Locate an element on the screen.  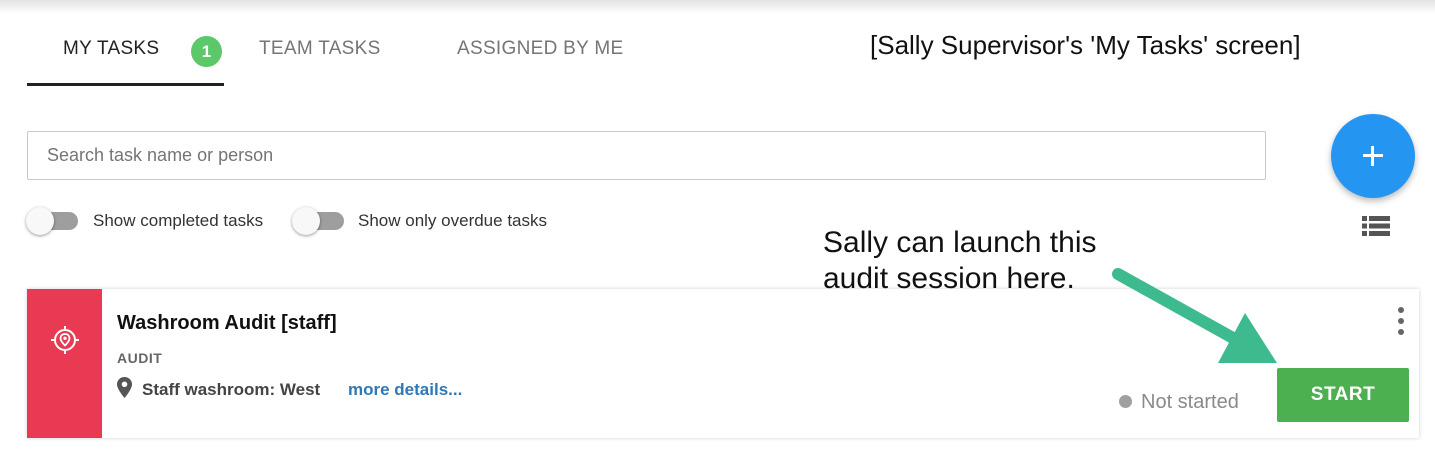
annotation-arrow is located at coordinates (1194, 315).